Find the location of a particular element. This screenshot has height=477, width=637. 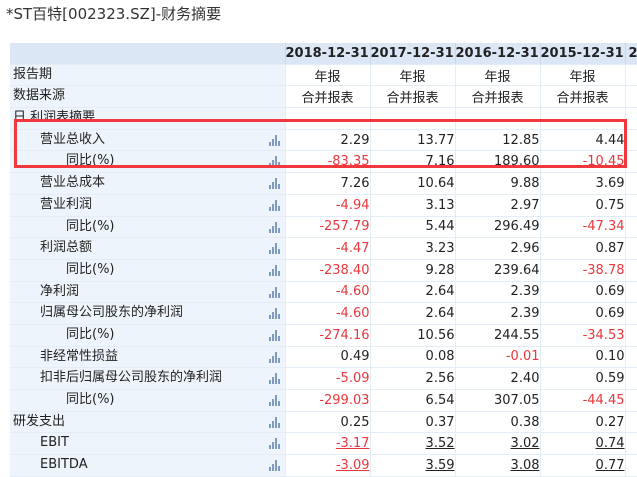

cell-value: 0.49 is located at coordinates (355, 357).